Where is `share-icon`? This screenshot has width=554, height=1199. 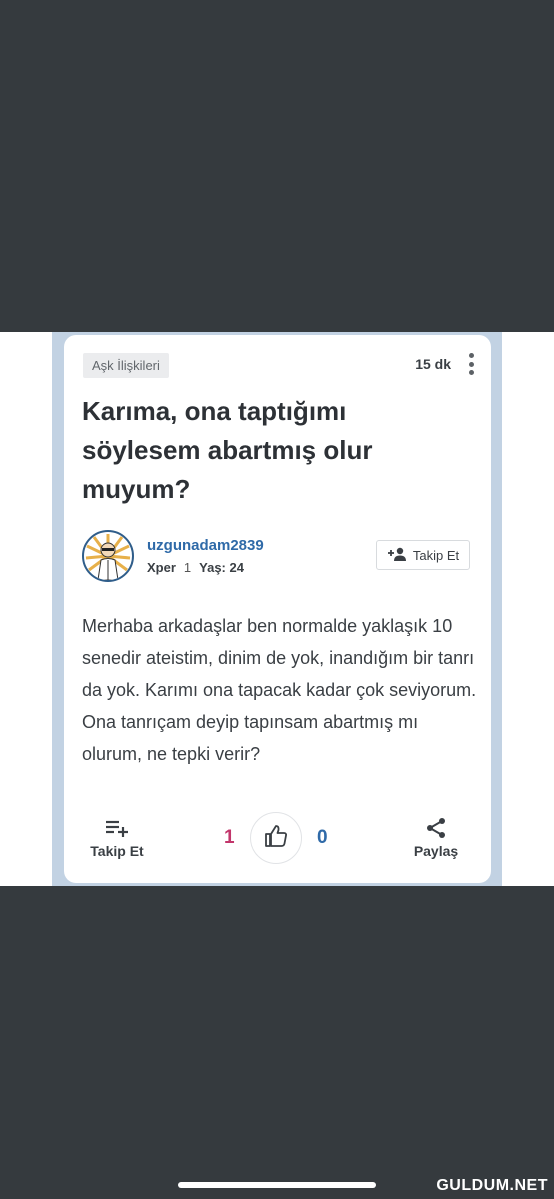
share-icon is located at coordinates (436, 828).